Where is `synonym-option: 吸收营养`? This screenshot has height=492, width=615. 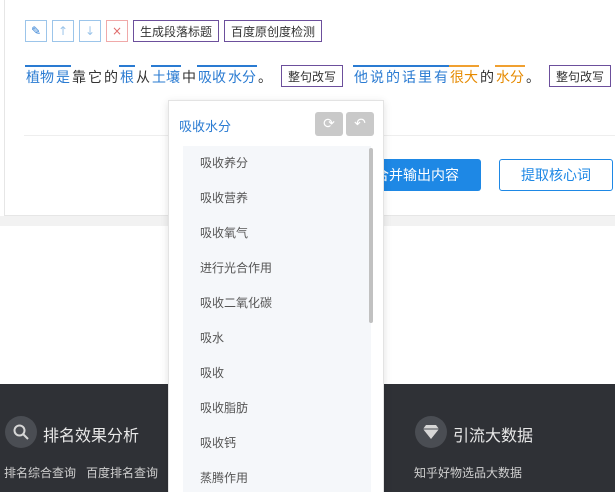
synonym-option: 吸收营养 is located at coordinates (277, 198).